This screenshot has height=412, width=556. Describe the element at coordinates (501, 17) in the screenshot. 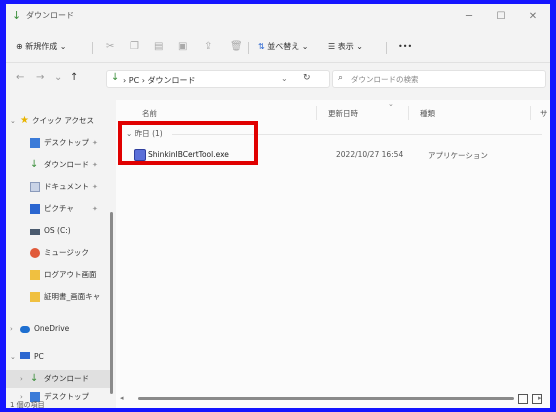

I see `maximize-button: ☐` at that location.